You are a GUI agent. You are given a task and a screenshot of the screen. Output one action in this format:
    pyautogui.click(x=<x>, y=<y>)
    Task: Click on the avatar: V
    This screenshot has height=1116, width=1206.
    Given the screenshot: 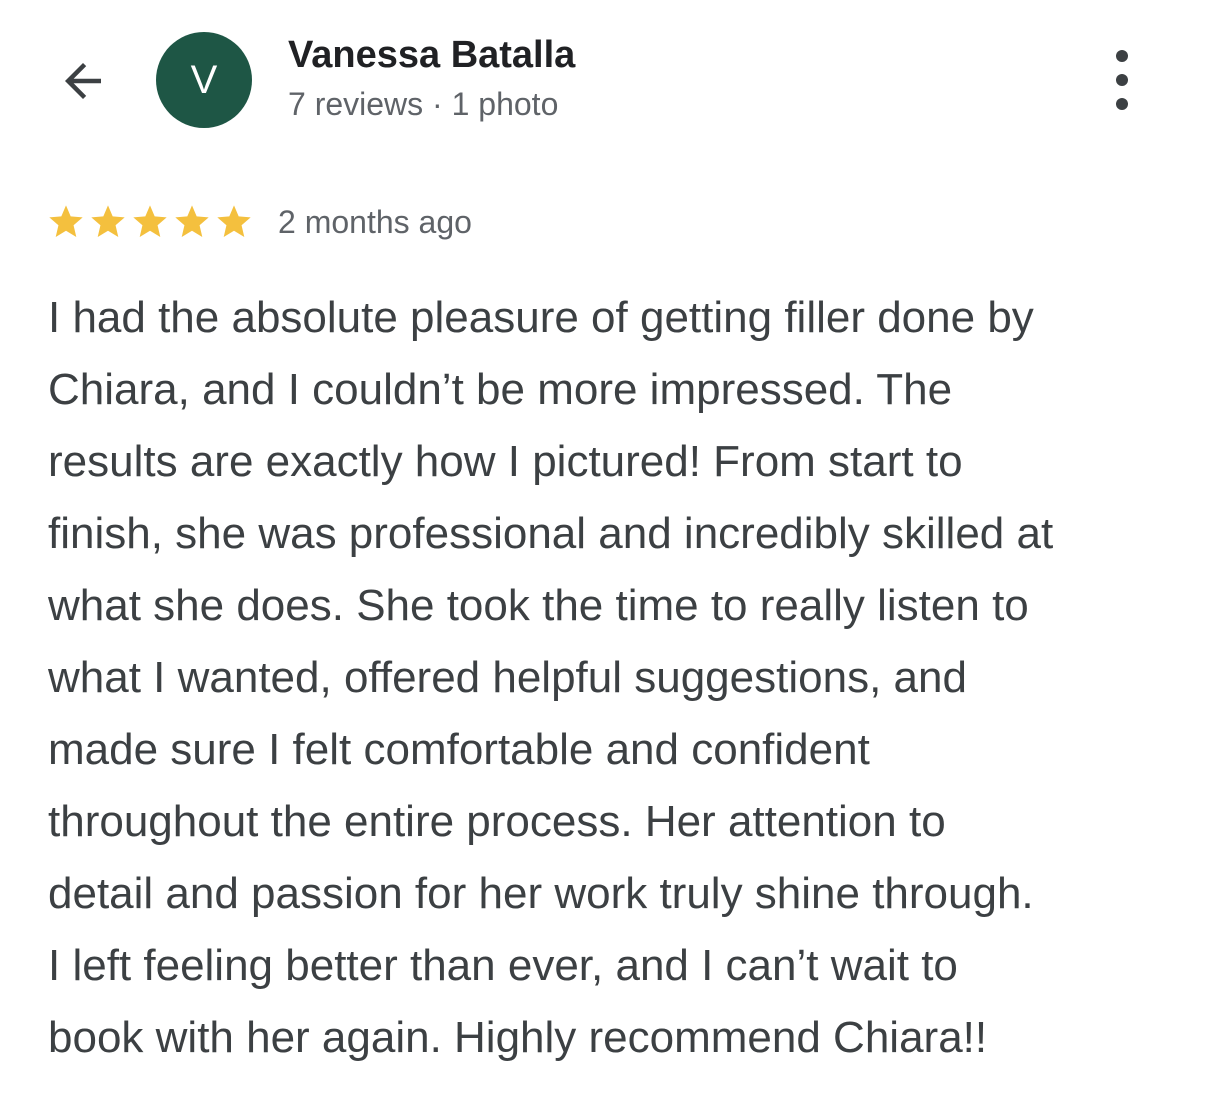 What is the action you would take?
    pyautogui.click(x=204, y=80)
    